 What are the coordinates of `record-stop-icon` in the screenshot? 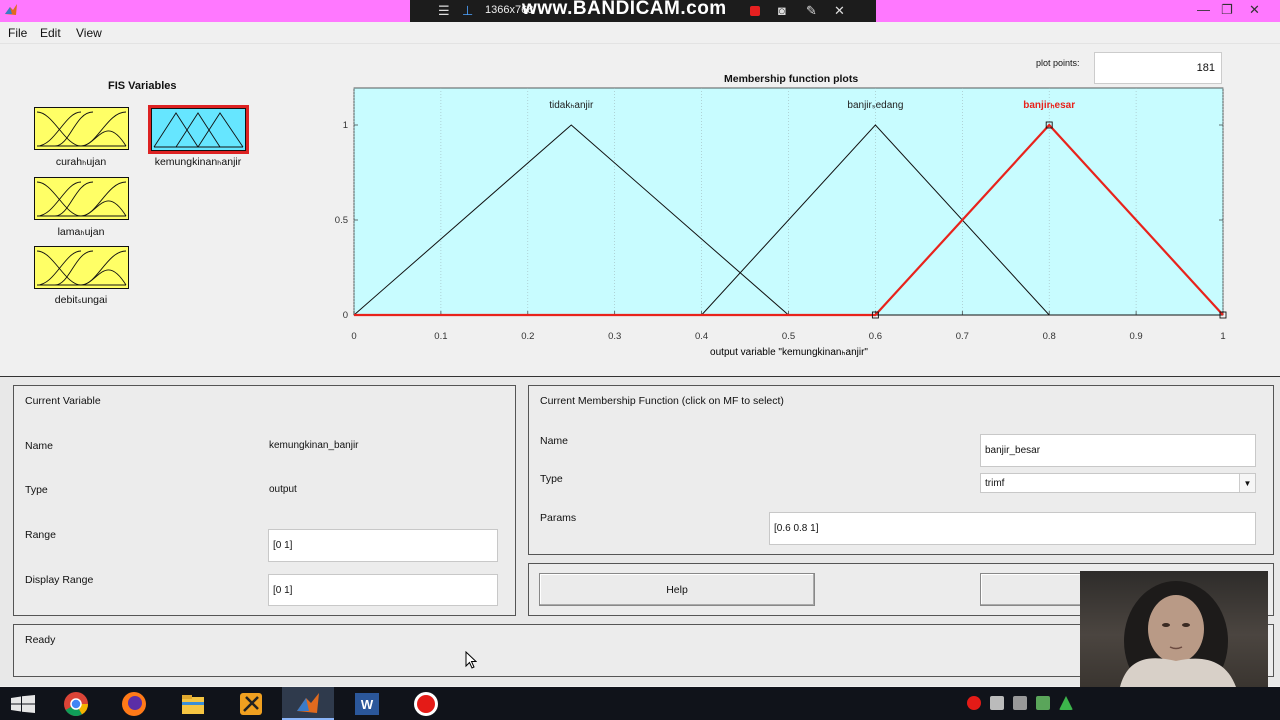 It's located at (755, 11).